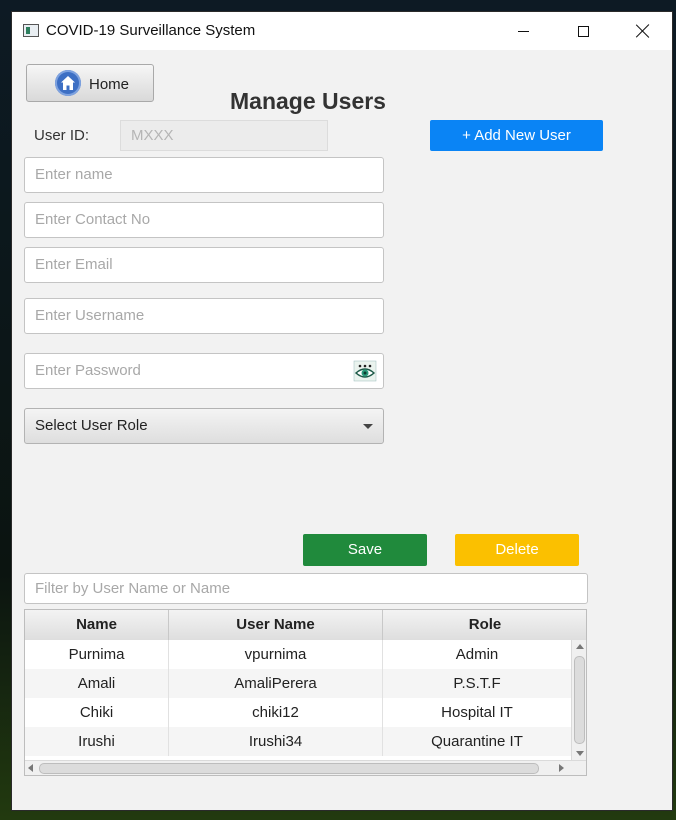 The image size is (676, 820). I want to click on cell-username: vpurnima, so click(276, 654).